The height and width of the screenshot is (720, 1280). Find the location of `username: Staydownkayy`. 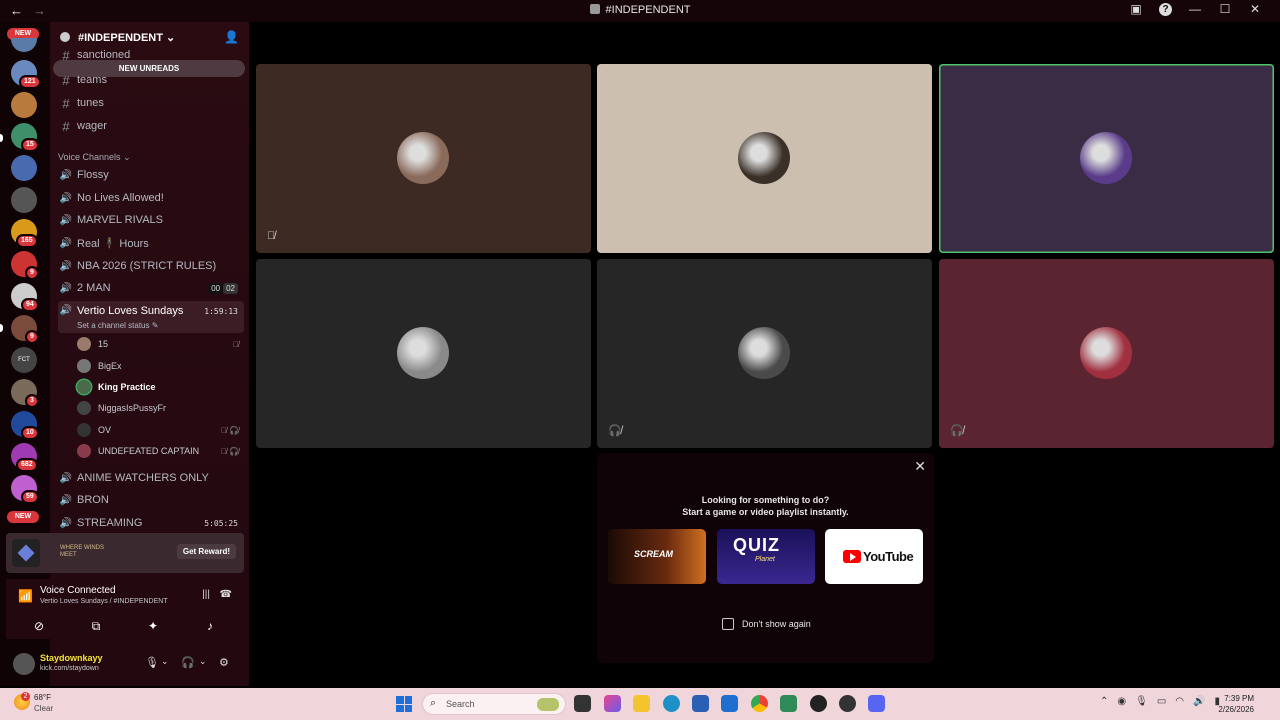

username: Staydownkayy is located at coordinates (71, 658).